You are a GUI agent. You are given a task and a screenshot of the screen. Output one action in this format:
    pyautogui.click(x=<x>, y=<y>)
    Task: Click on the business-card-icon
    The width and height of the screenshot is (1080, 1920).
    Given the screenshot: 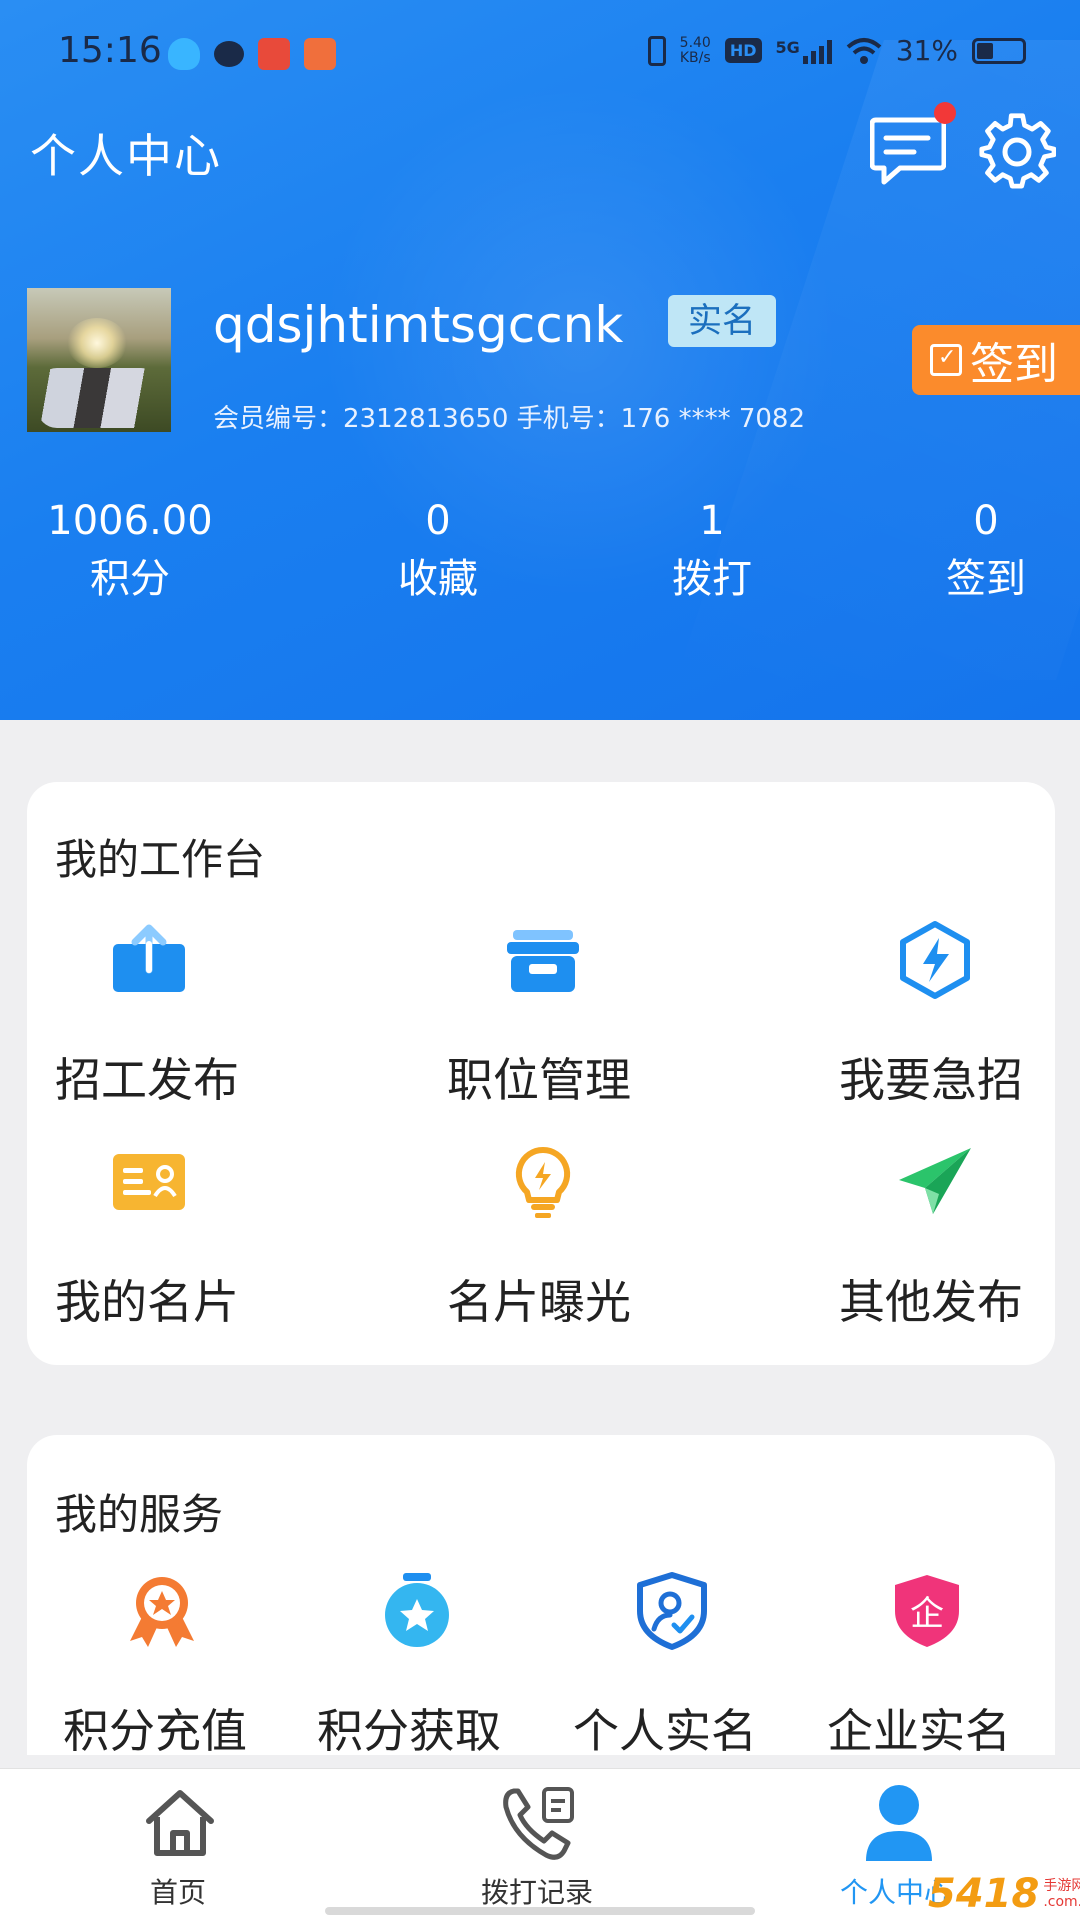 What is the action you would take?
    pyautogui.click(x=149, y=1182)
    